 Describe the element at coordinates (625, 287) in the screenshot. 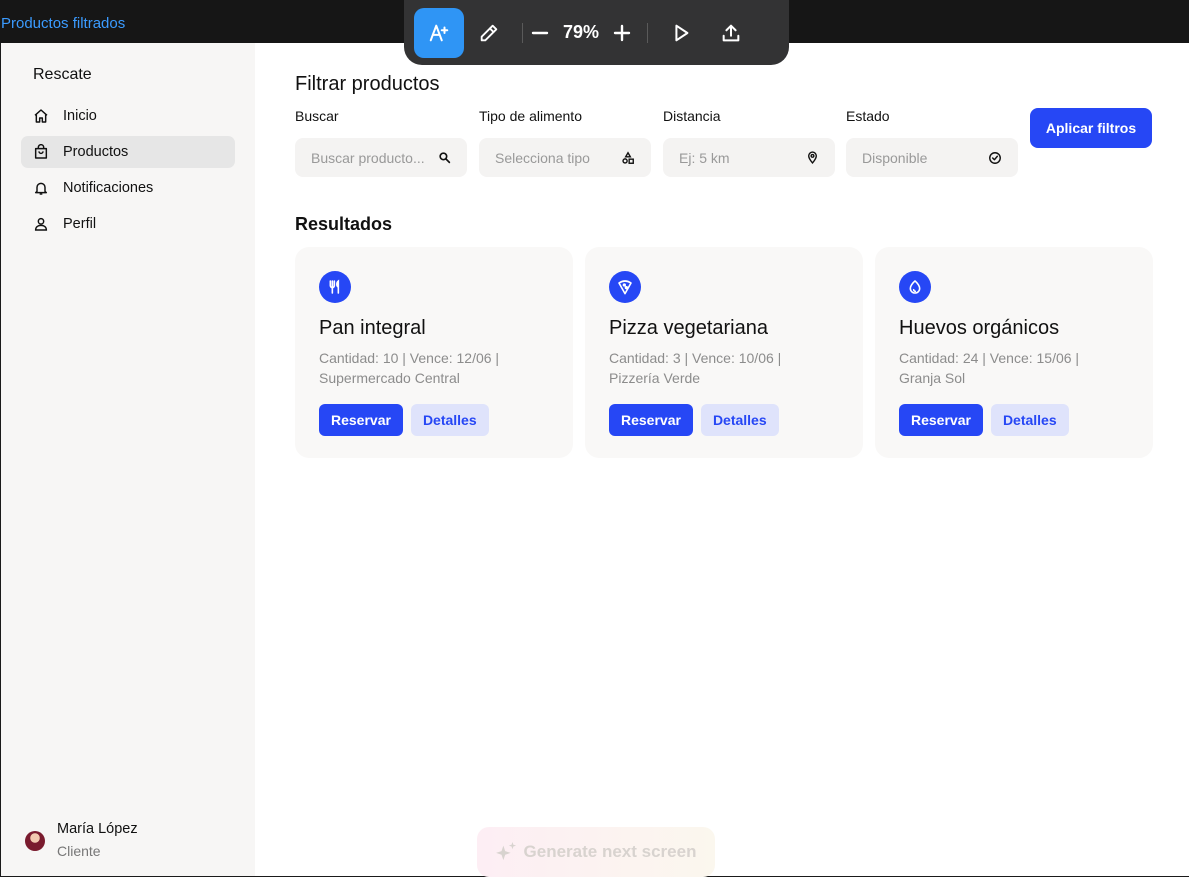

I see `pizza-icon` at that location.